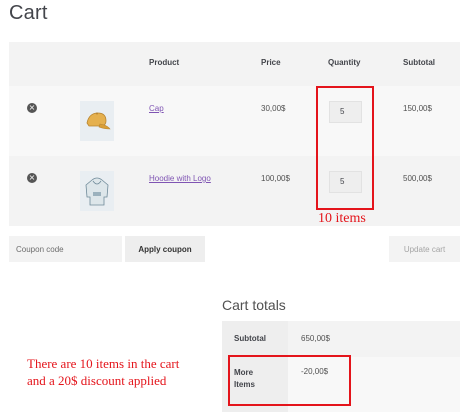  Describe the element at coordinates (164, 62) in the screenshot. I see `header-product: Product` at that location.